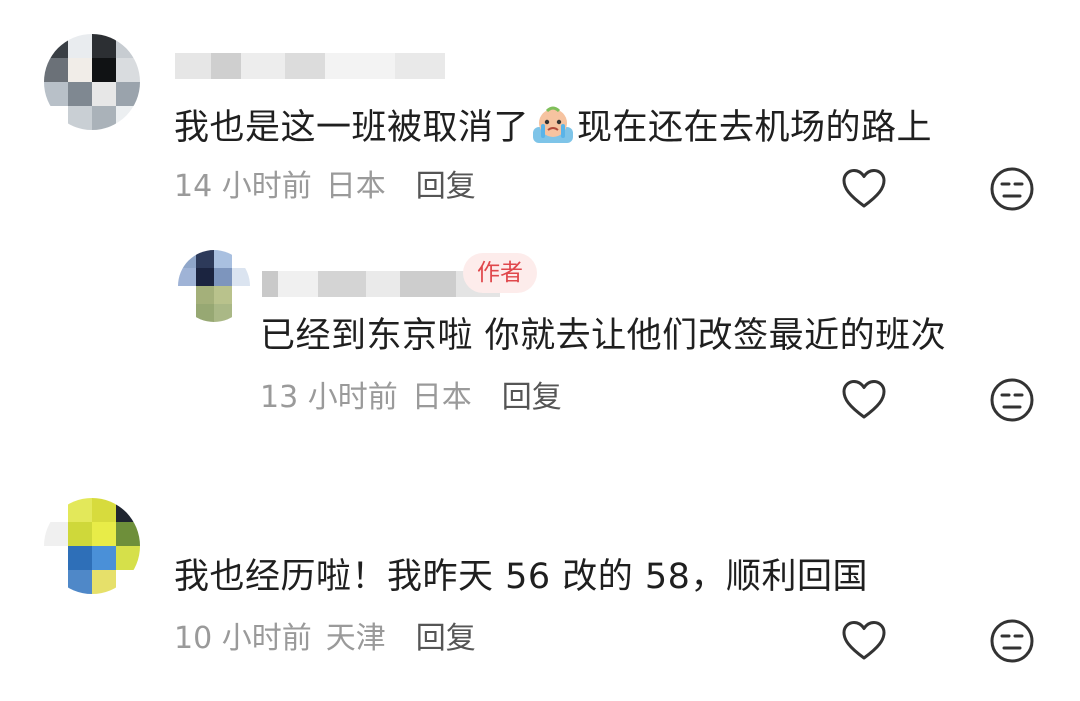 This screenshot has height=701, width=1080. I want to click on timestamp: 14 小时前, so click(243, 186).